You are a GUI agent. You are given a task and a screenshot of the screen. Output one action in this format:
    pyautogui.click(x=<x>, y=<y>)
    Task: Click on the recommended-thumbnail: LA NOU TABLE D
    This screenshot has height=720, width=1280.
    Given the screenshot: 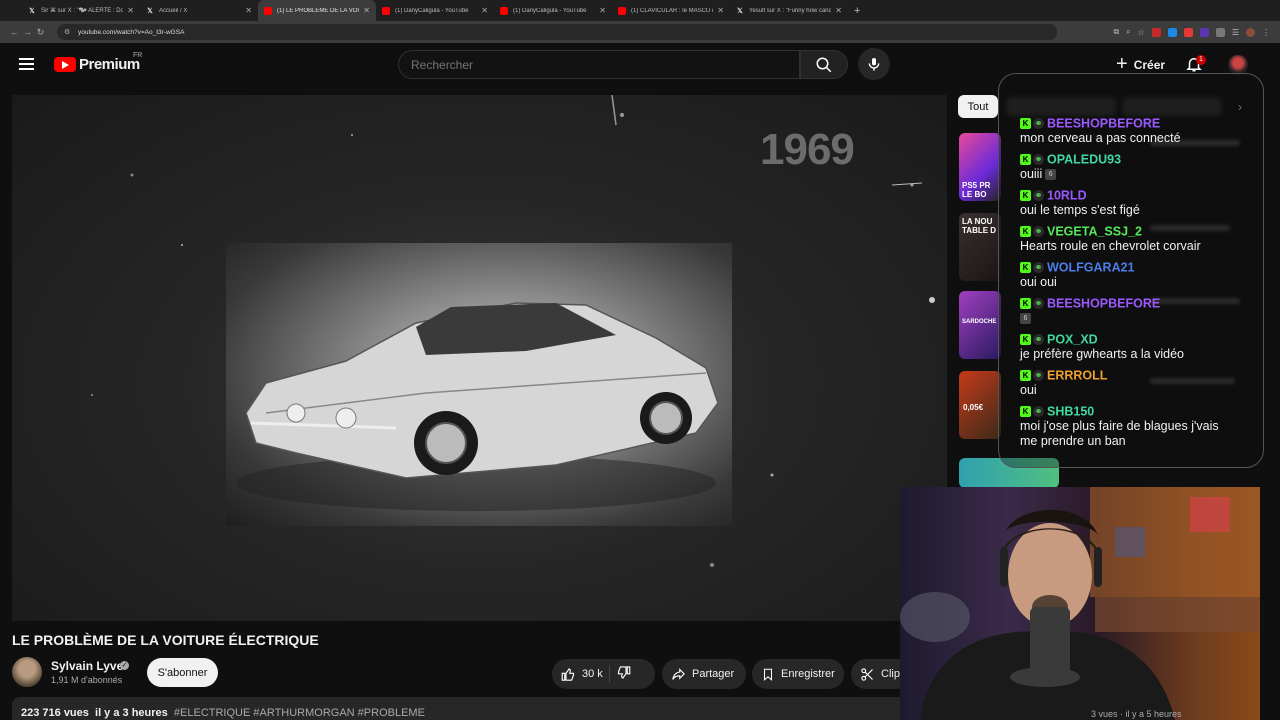 What is the action you would take?
    pyautogui.click(x=980, y=247)
    